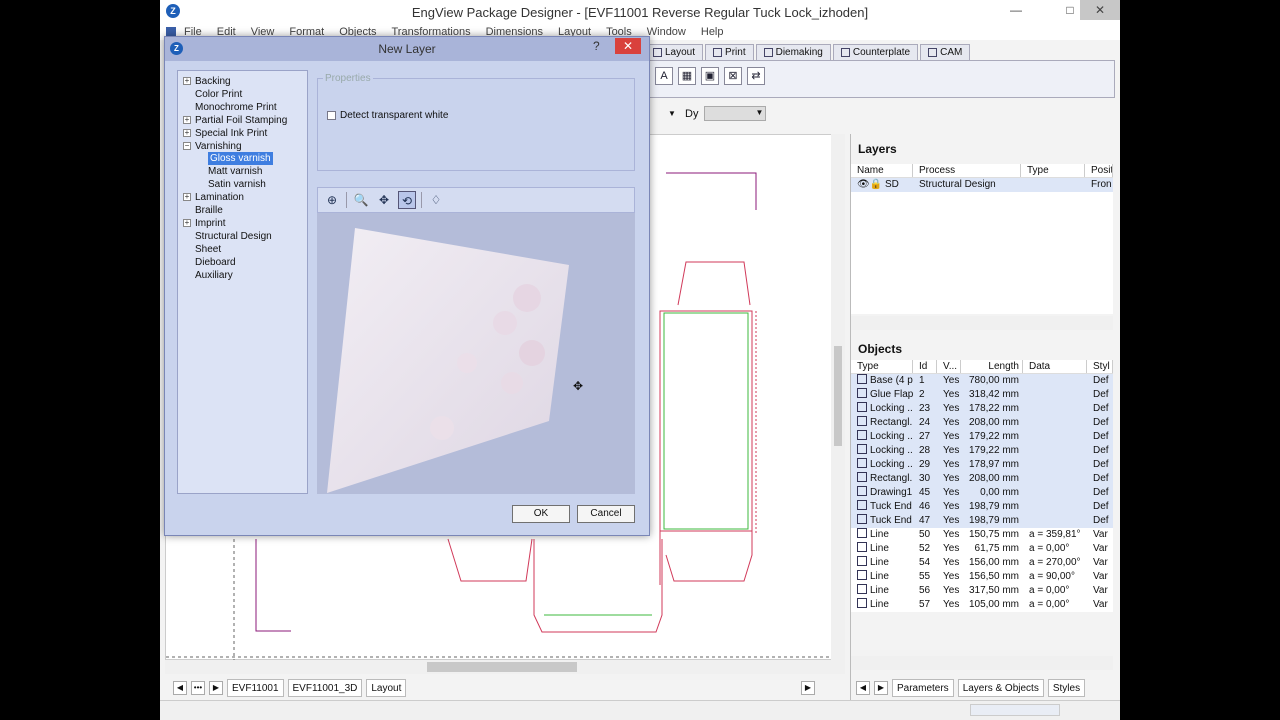  I want to click on lock-icon: 🔒, so click(876, 184).